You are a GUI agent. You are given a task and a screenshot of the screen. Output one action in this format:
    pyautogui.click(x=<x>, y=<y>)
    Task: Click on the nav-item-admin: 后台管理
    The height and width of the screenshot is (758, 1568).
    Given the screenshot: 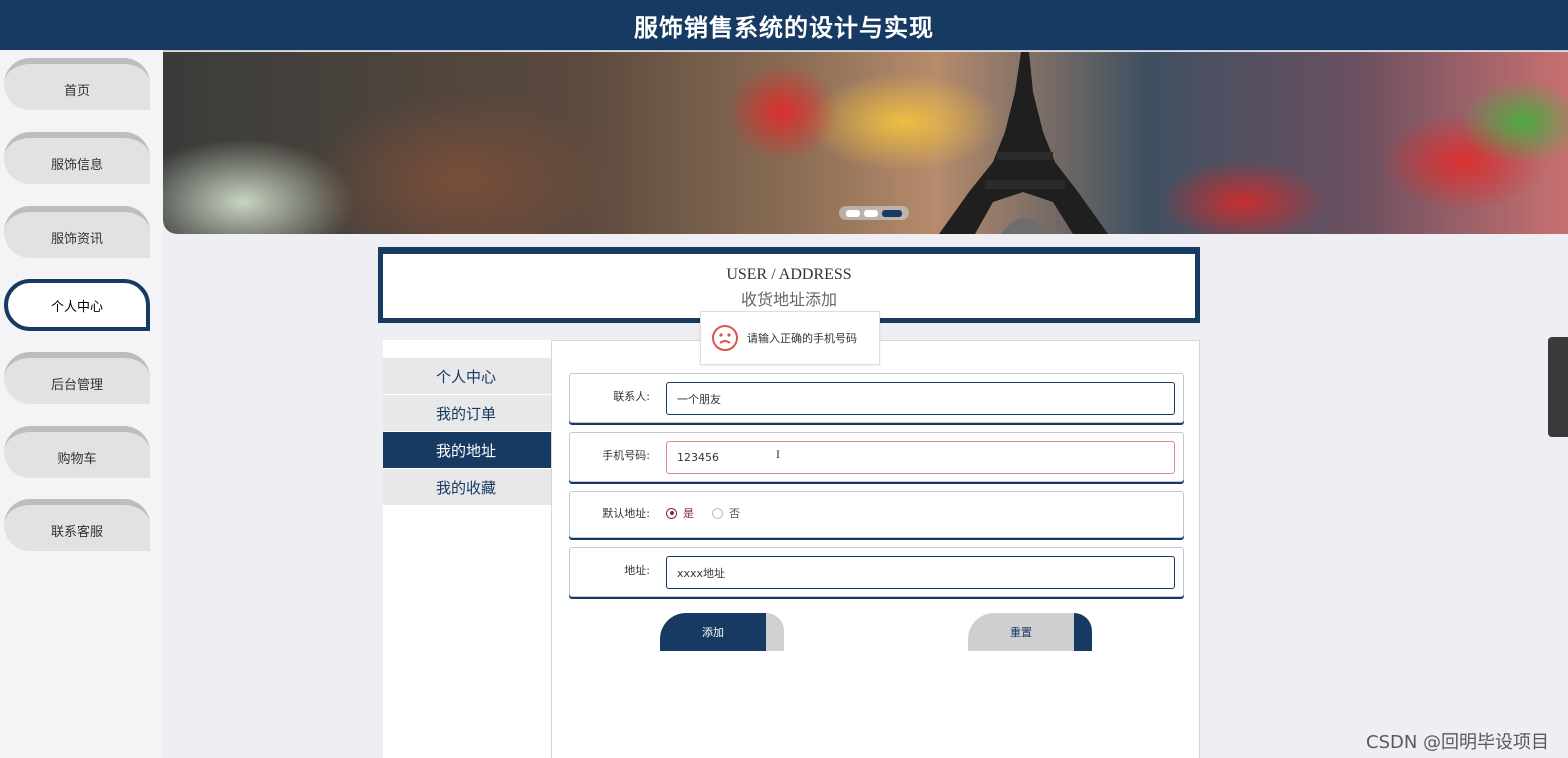 What is the action you would take?
    pyautogui.click(x=77, y=378)
    